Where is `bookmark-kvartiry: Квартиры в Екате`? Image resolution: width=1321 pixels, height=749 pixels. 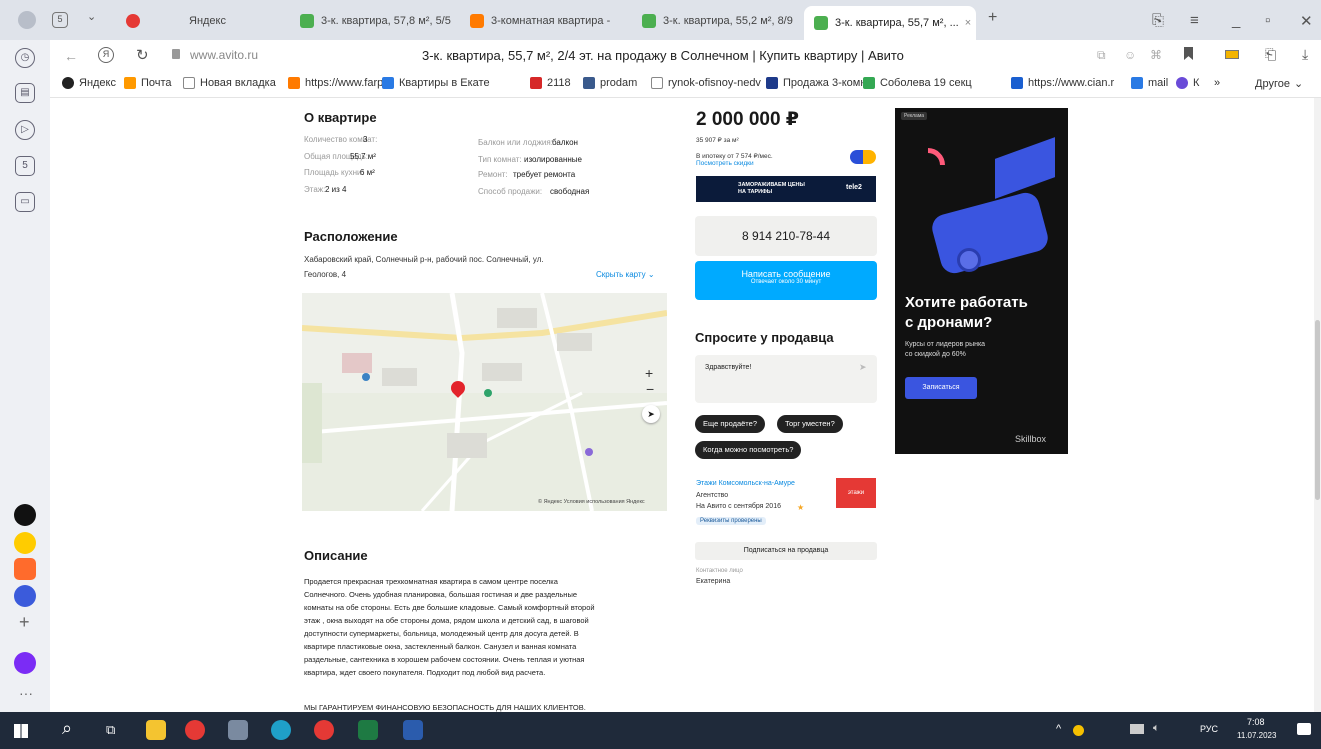
bookmark-kvartiry: Квартиры в Екате is located at coordinates (436, 83).